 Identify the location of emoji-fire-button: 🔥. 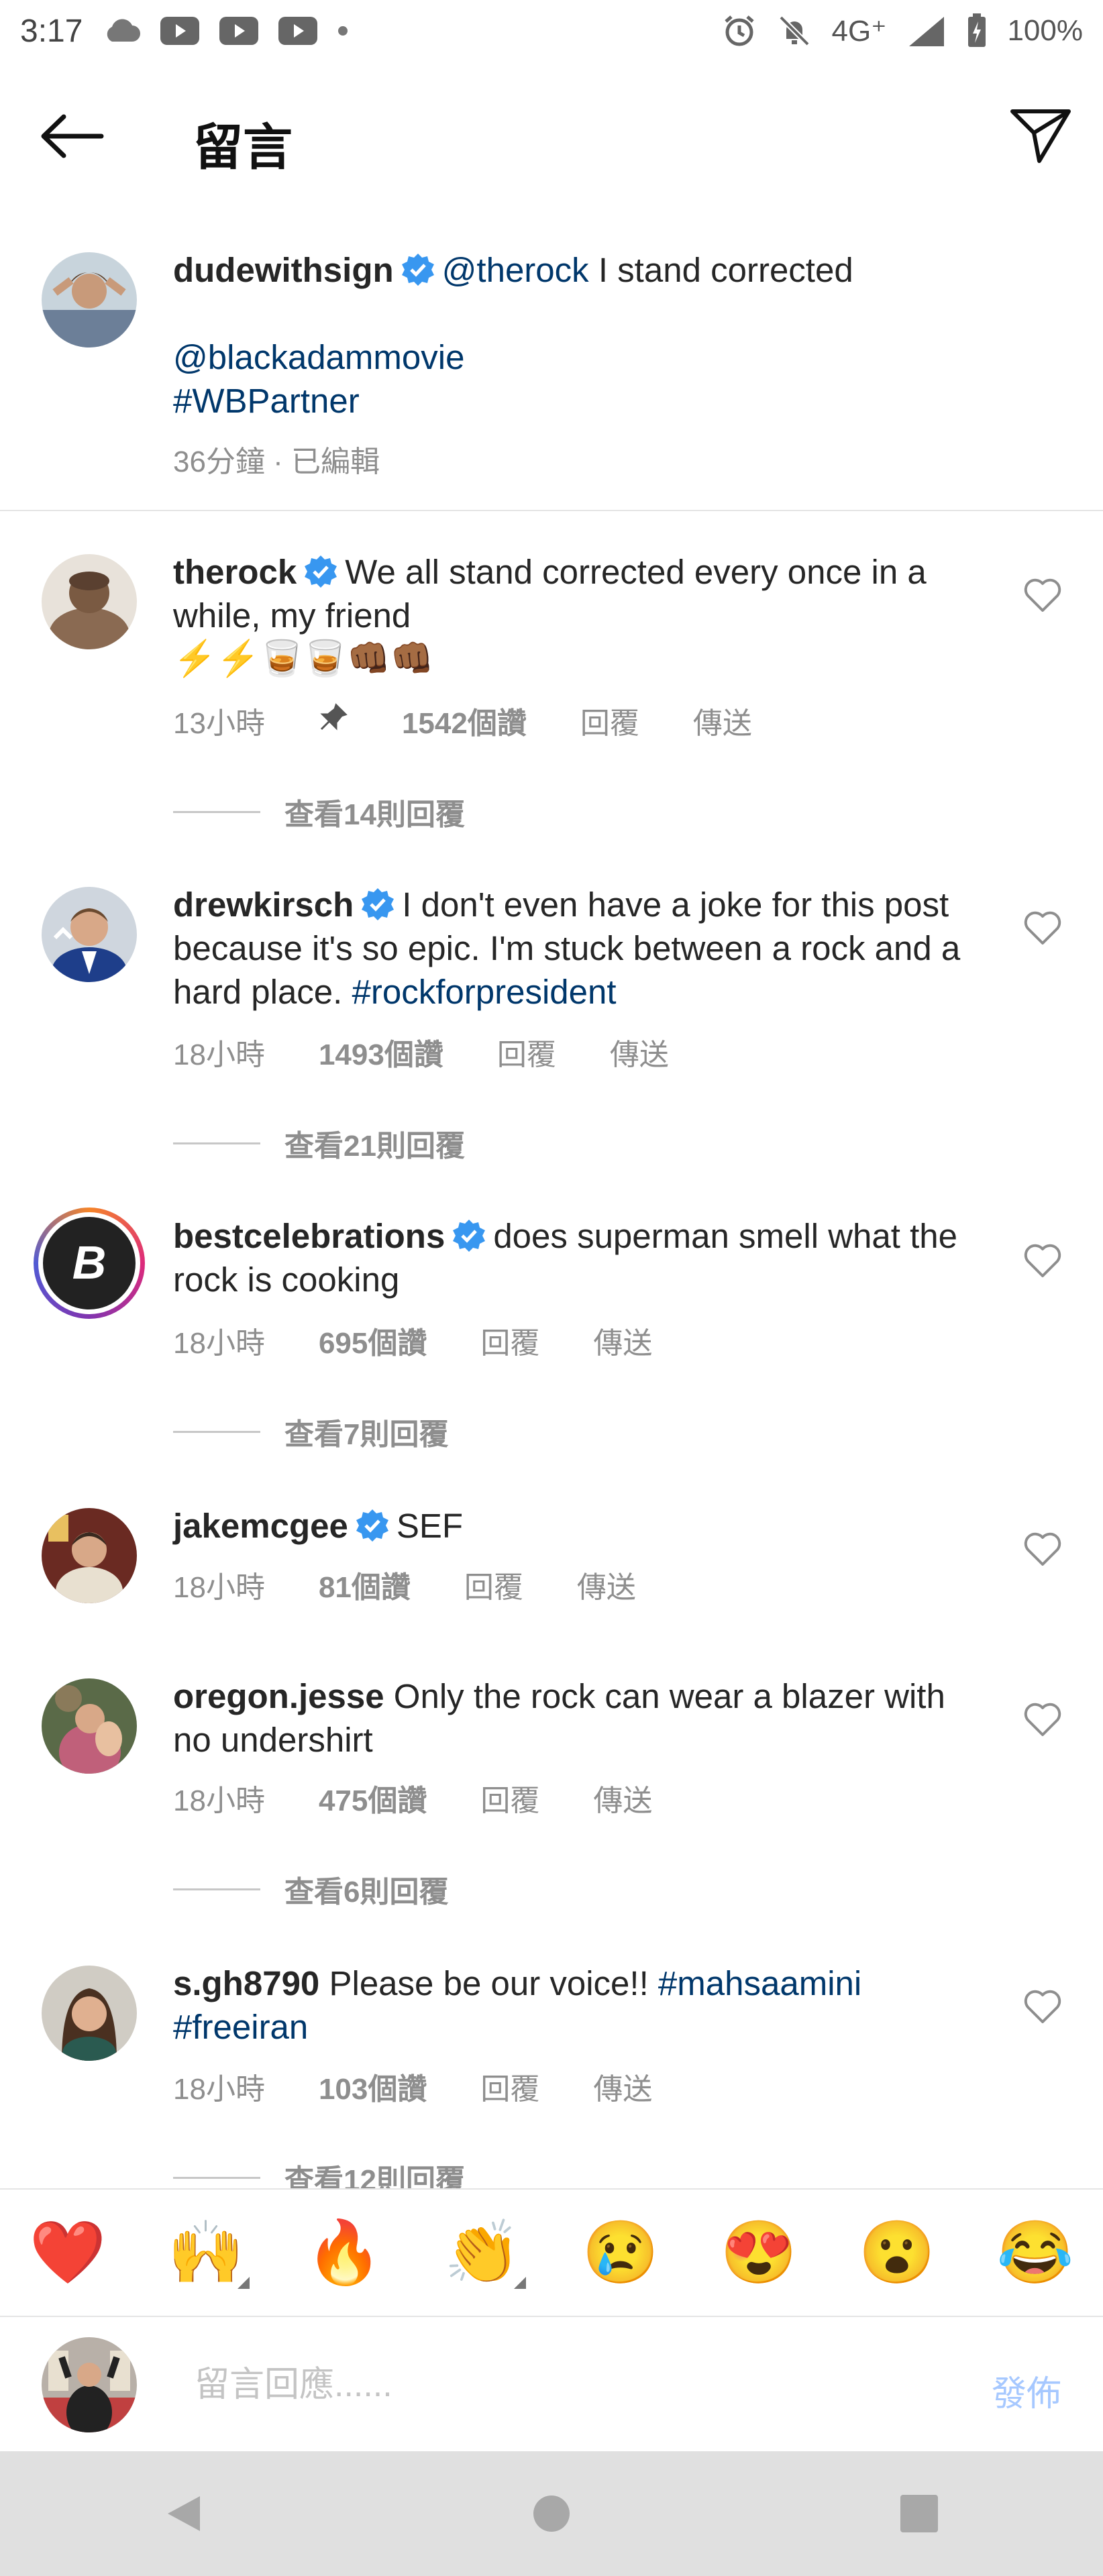
(344, 2253).